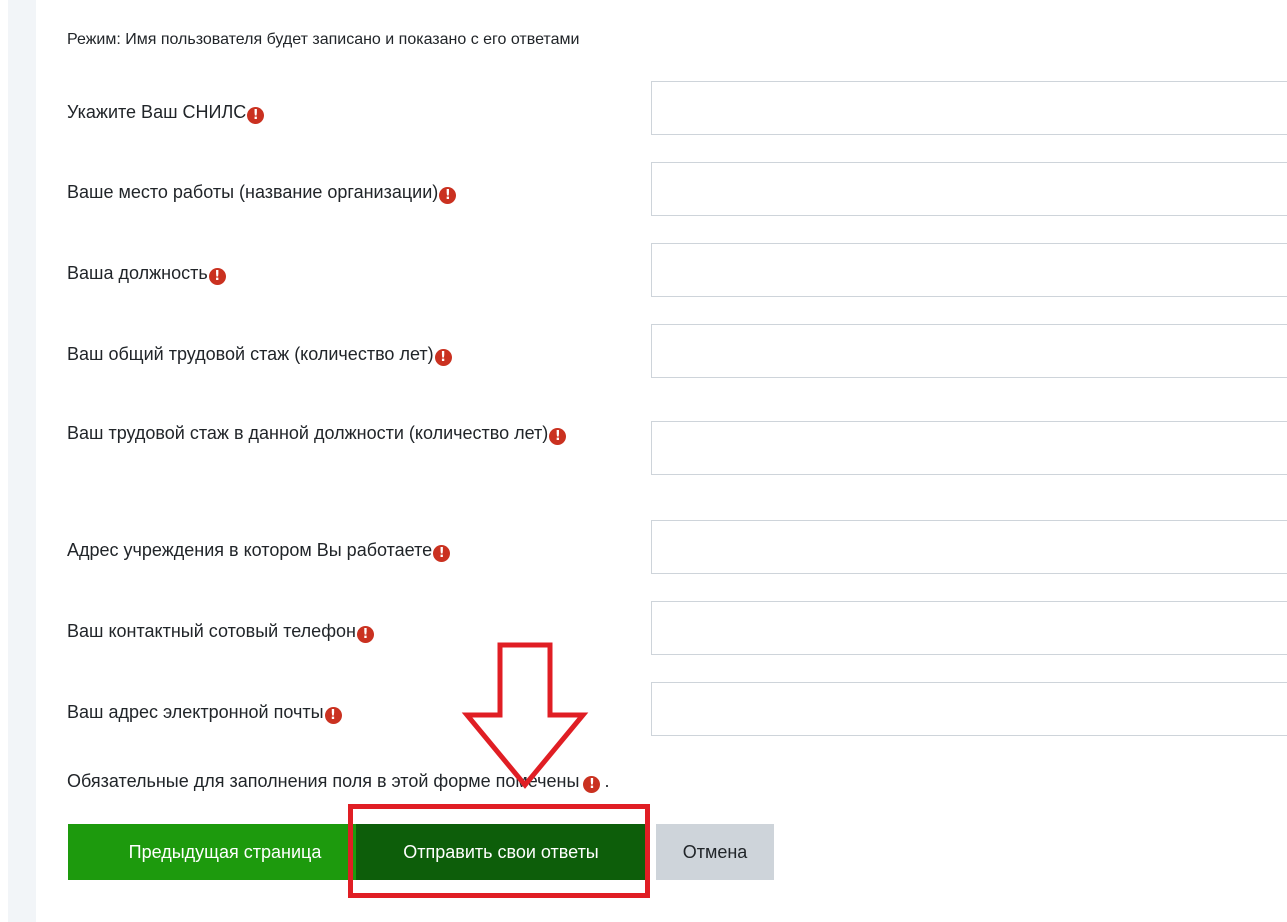 Image resolution: width=1287 pixels, height=922 pixels. I want to click on total-experience-input, so click(969, 351).